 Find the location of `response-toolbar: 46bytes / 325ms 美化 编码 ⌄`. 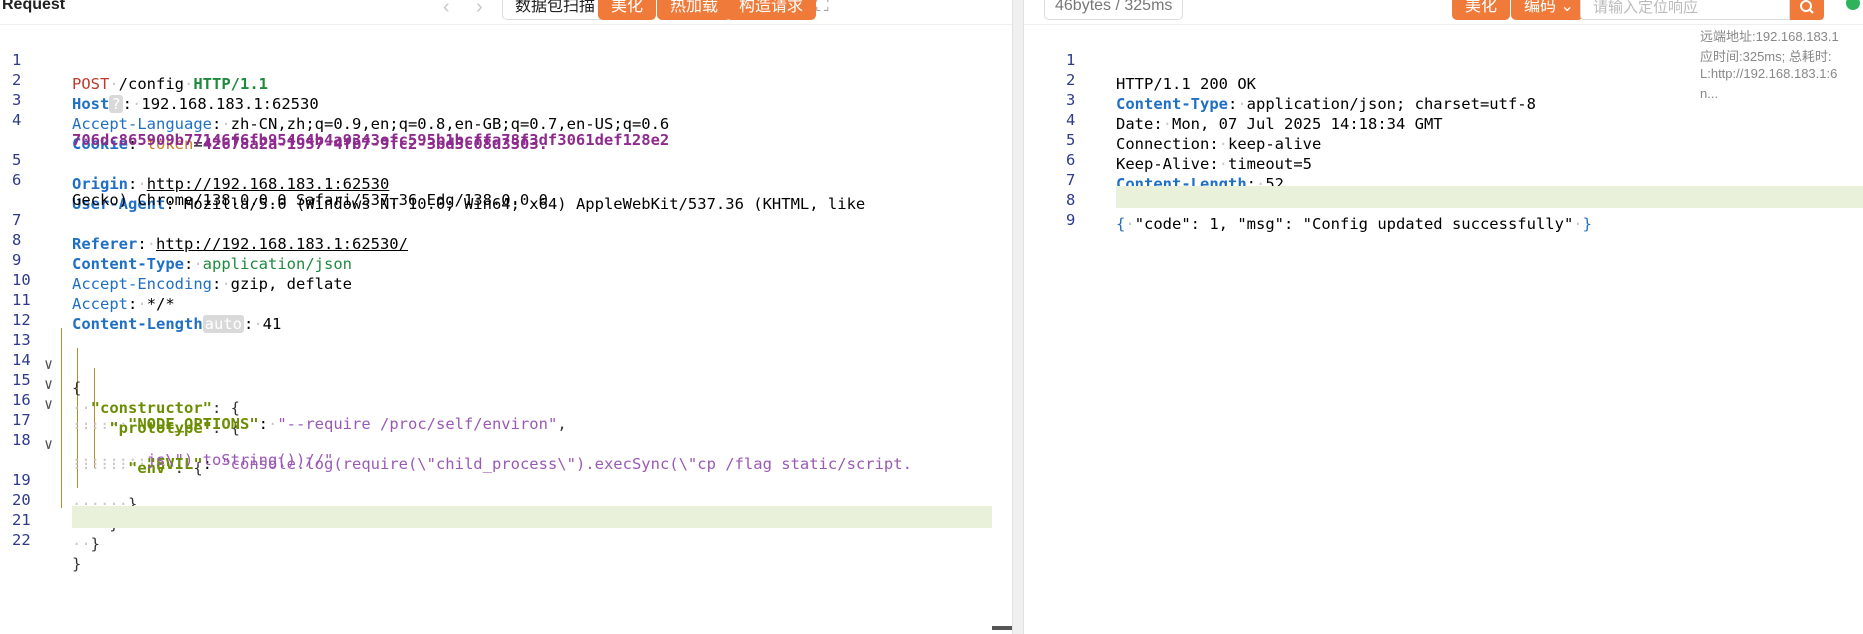

response-toolbar: 46bytes / 325ms 美化 编码 ⌄ is located at coordinates (1443, 12).